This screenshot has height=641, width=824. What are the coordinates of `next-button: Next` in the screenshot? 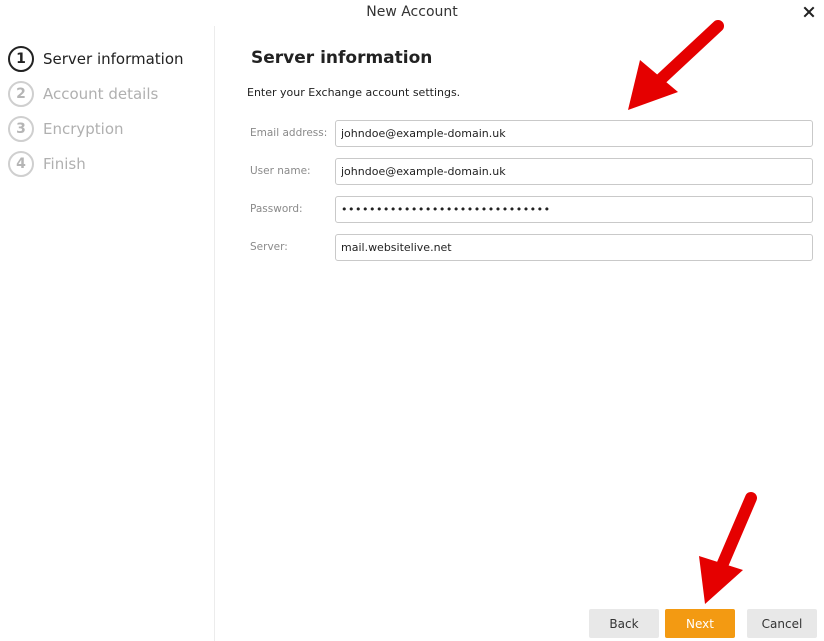 It's located at (700, 623).